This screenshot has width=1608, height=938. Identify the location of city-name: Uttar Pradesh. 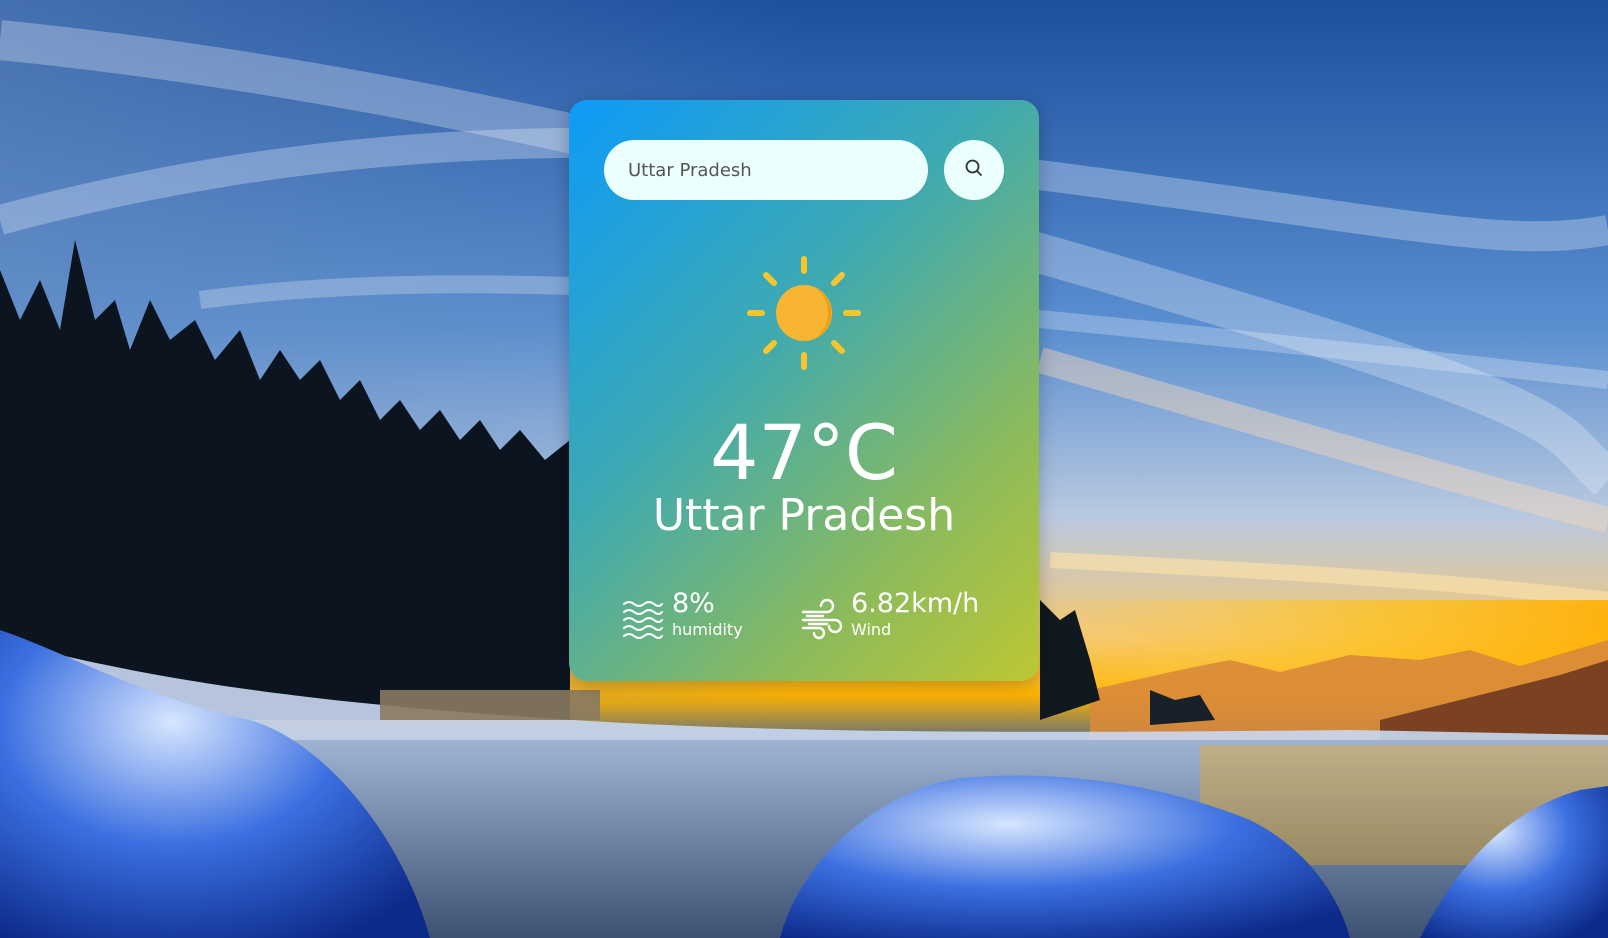
(804, 515).